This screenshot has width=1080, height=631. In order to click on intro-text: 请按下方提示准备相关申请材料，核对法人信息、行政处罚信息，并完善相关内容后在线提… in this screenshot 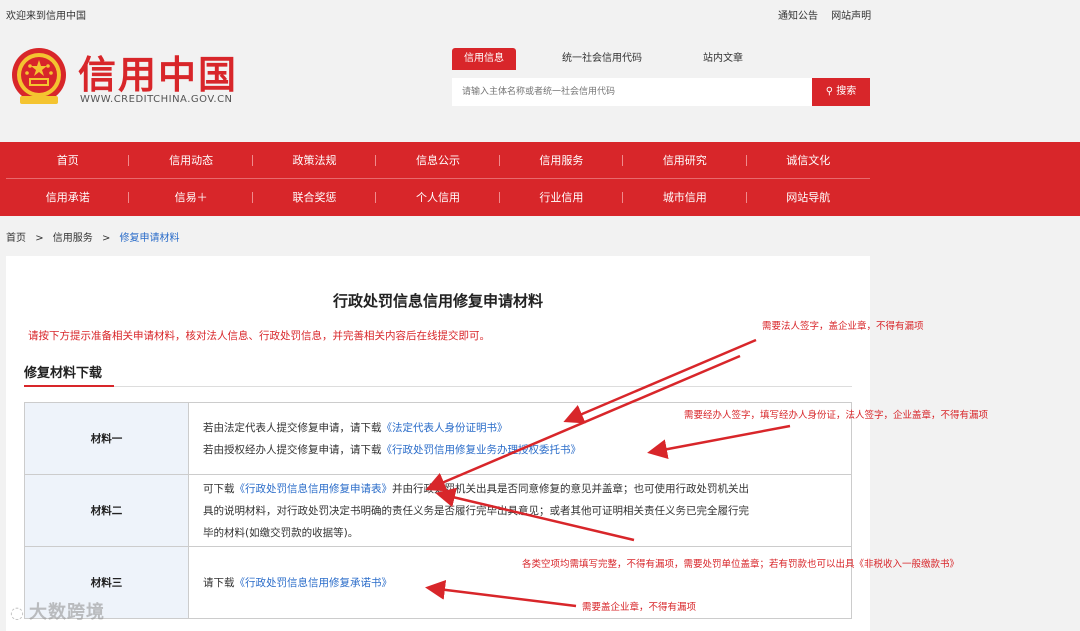, I will do `click(259, 336)`.